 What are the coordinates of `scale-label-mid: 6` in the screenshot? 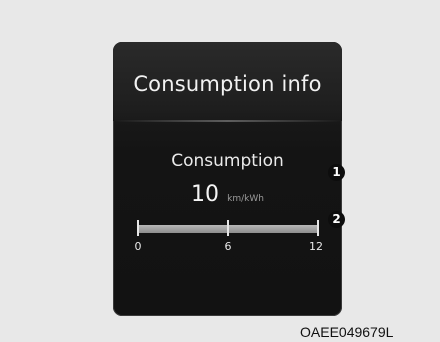 It's located at (228, 246).